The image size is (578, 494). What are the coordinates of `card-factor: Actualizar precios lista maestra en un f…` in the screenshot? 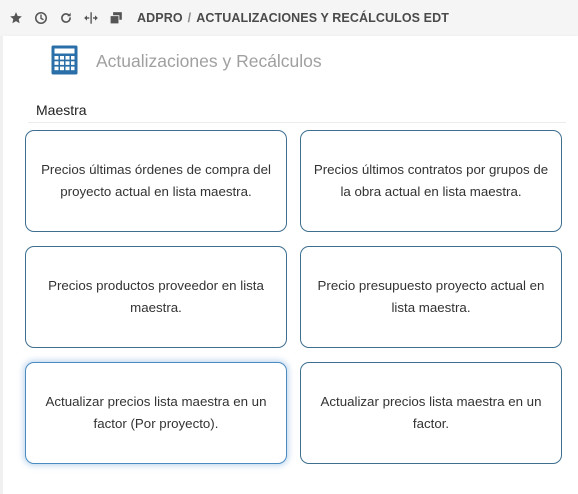 It's located at (431, 413).